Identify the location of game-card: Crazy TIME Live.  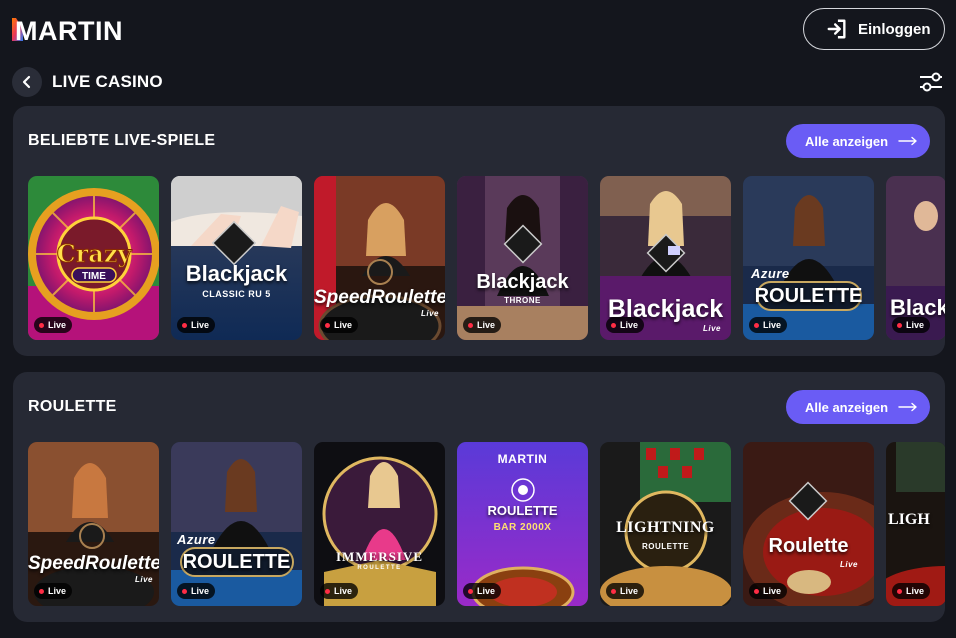
(93, 258).